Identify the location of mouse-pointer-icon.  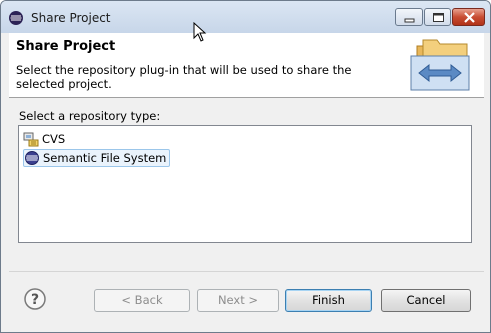
(200, 32).